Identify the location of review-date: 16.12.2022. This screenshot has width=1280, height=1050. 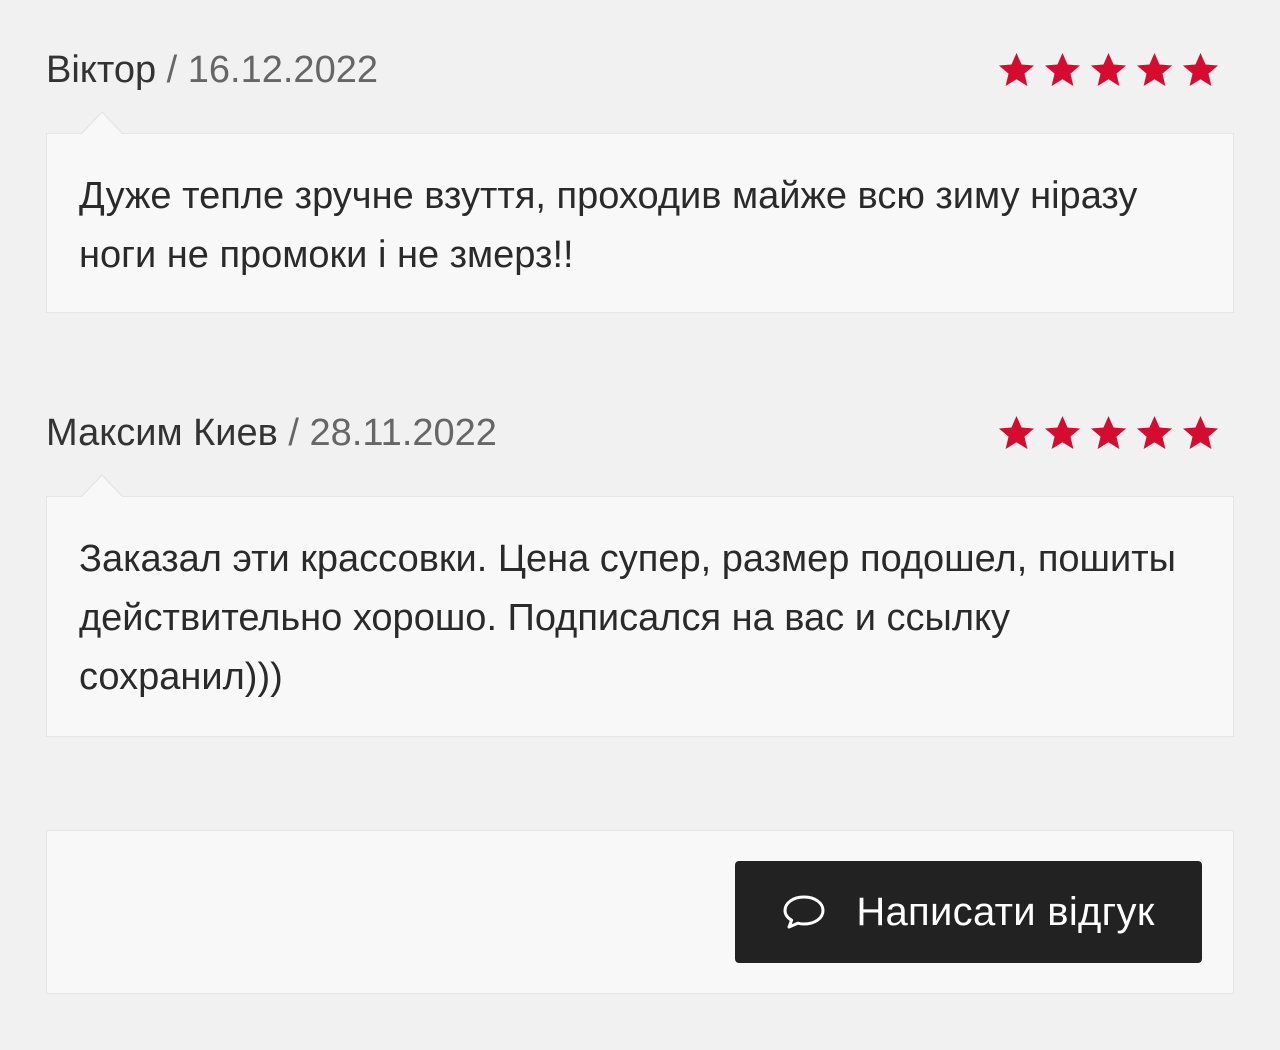
(282, 70).